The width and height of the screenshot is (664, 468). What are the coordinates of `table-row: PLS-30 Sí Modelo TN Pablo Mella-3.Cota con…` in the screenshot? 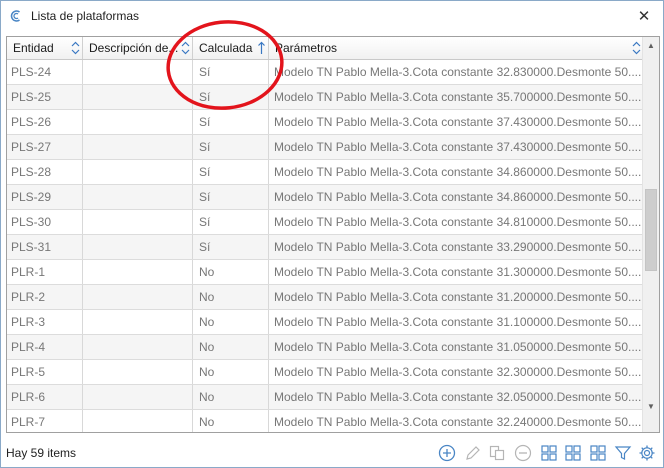 It's located at (325, 222).